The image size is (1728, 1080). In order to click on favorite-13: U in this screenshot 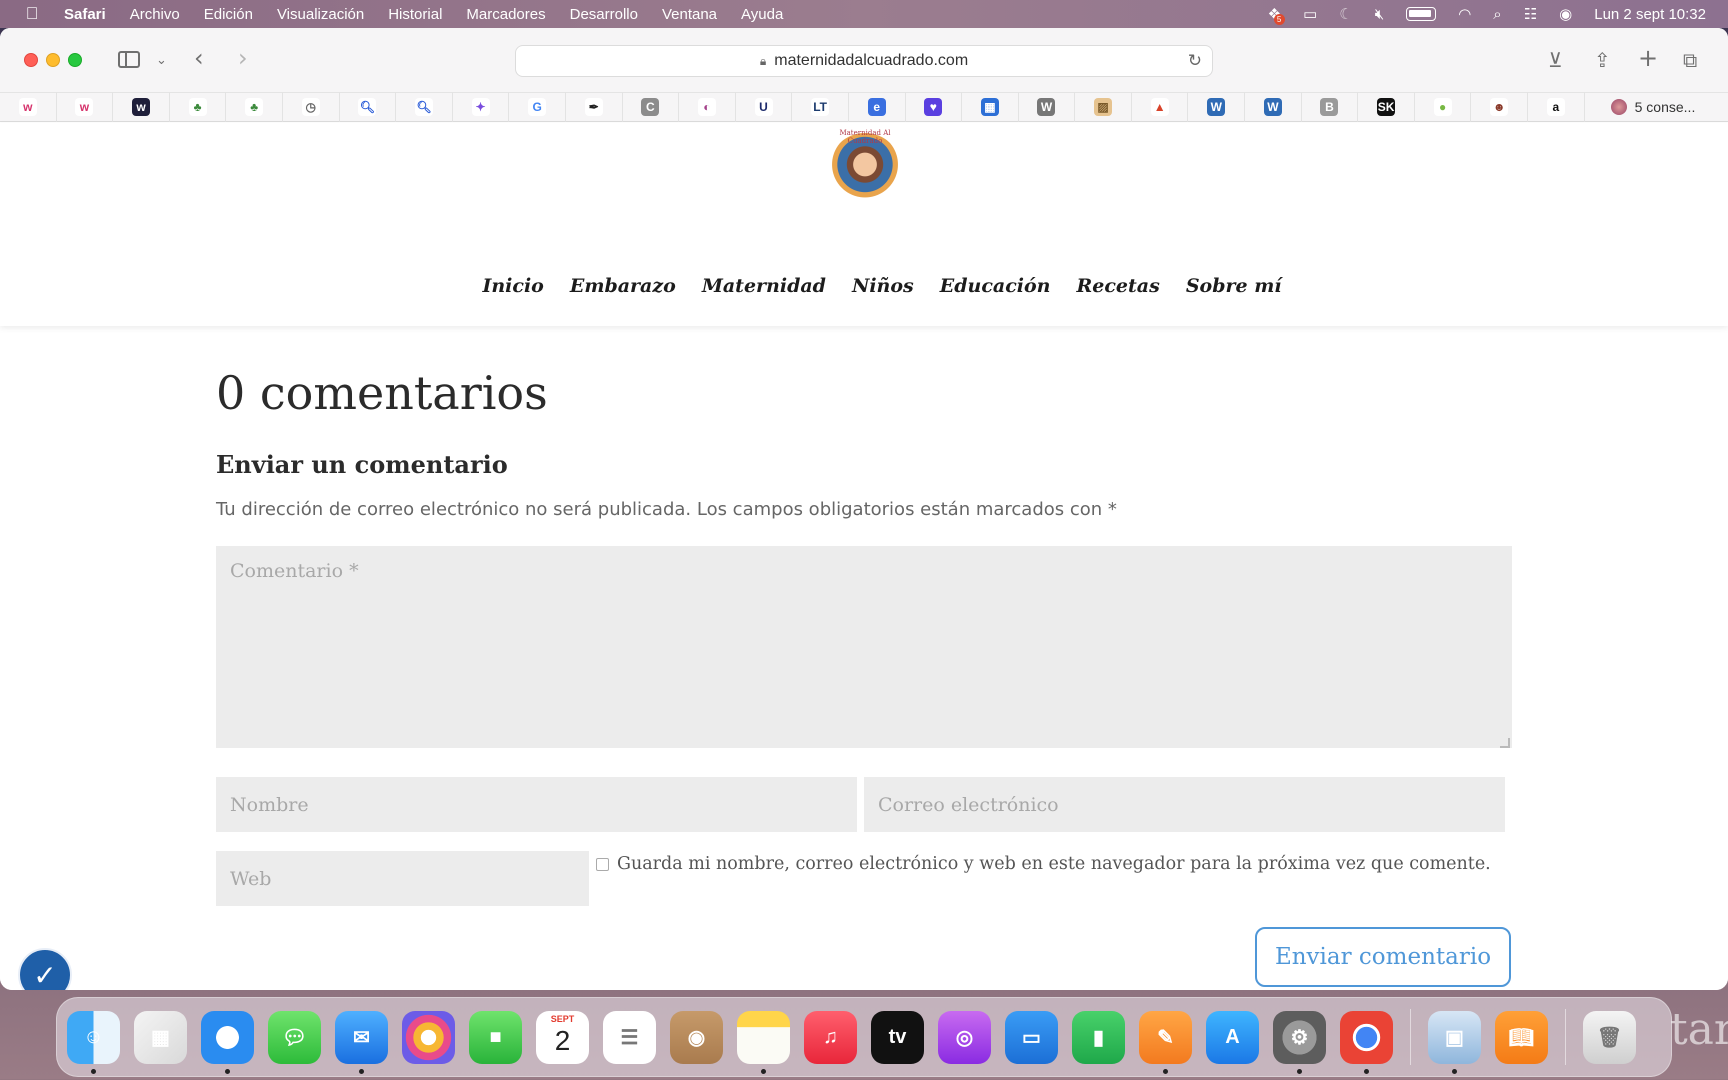, I will do `click(764, 107)`.